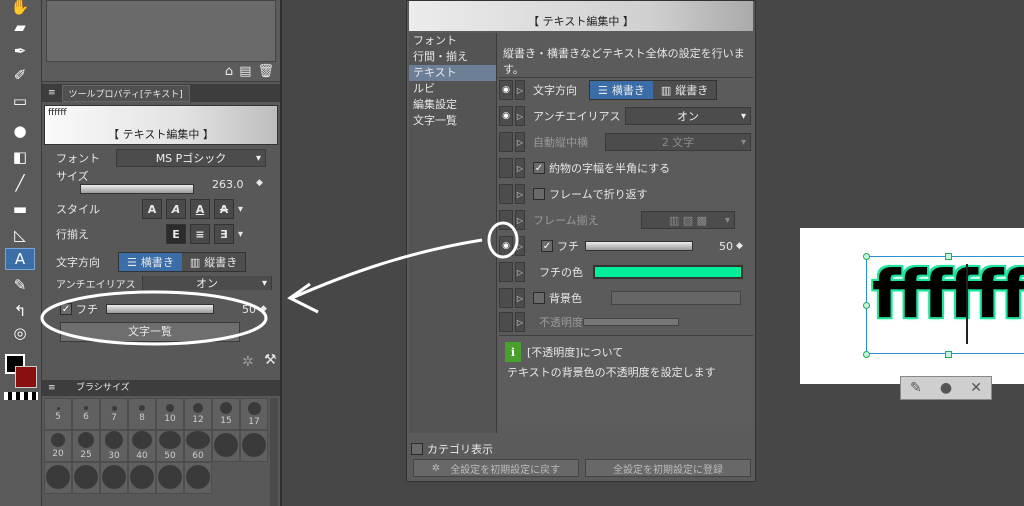 The height and width of the screenshot is (506, 1024). Describe the element at coordinates (279, 283) in the screenshot. I see `annotation-overlay` at that location.